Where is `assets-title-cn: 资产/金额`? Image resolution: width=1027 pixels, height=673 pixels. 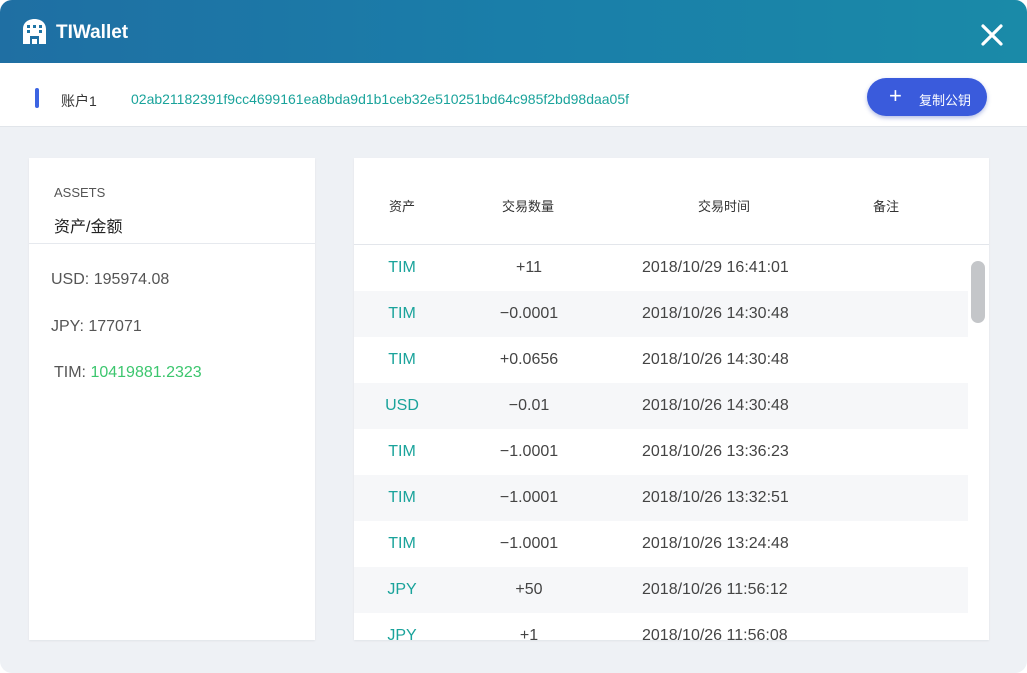 assets-title-cn: 资产/金额 is located at coordinates (88, 227).